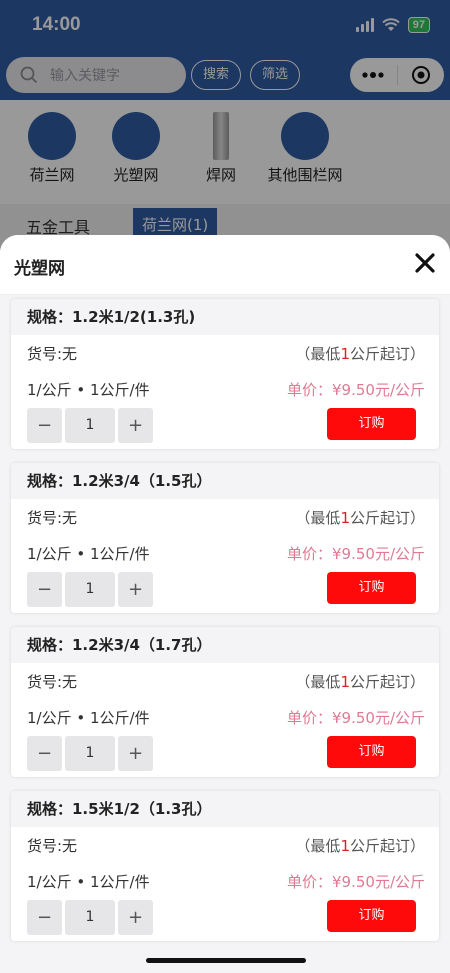 This screenshot has width=450, height=973. I want to click on spec-label: 规格：1.2米3/4（1.7孔）, so click(225, 645).